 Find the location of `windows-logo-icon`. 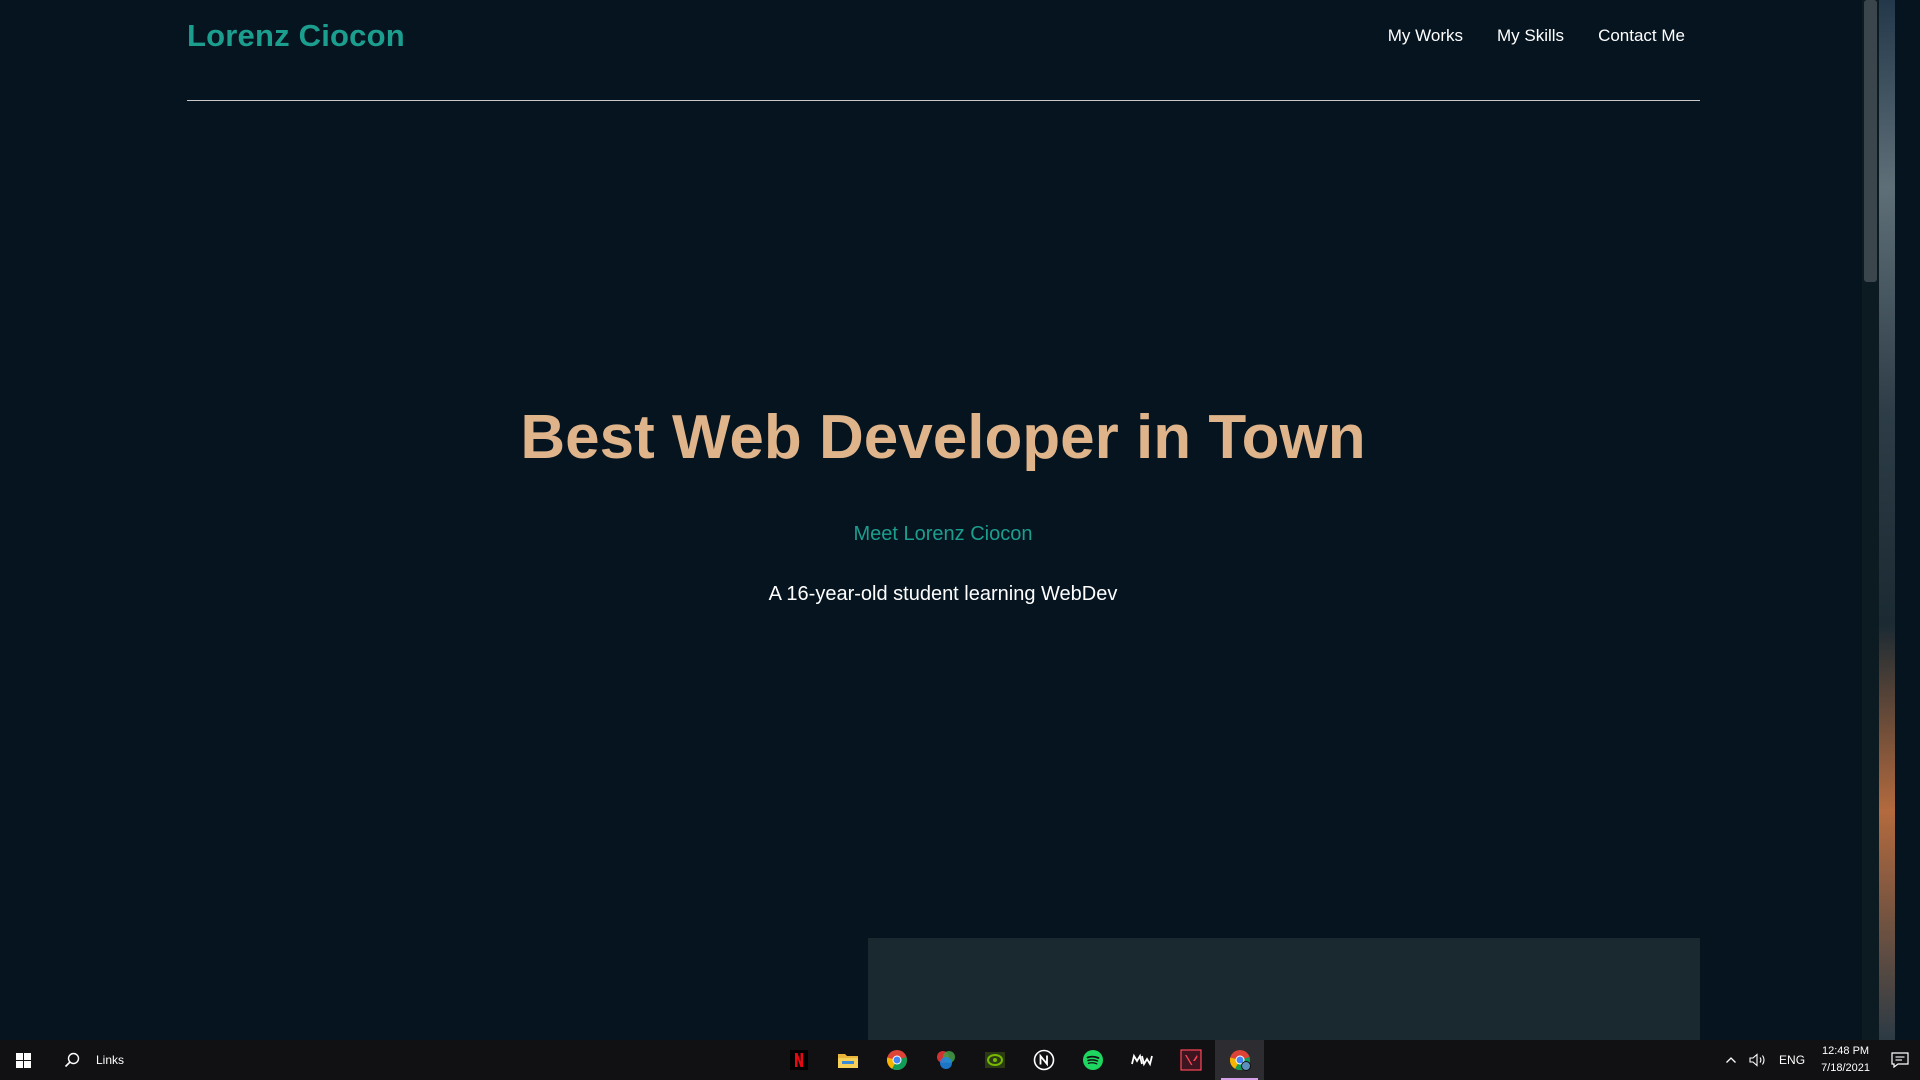

windows-logo-icon is located at coordinates (23, 1060).